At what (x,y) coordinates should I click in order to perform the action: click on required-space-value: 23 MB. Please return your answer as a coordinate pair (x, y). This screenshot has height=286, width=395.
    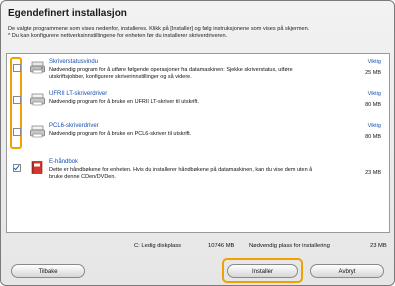
    Looking at the image, I should click on (378, 246).